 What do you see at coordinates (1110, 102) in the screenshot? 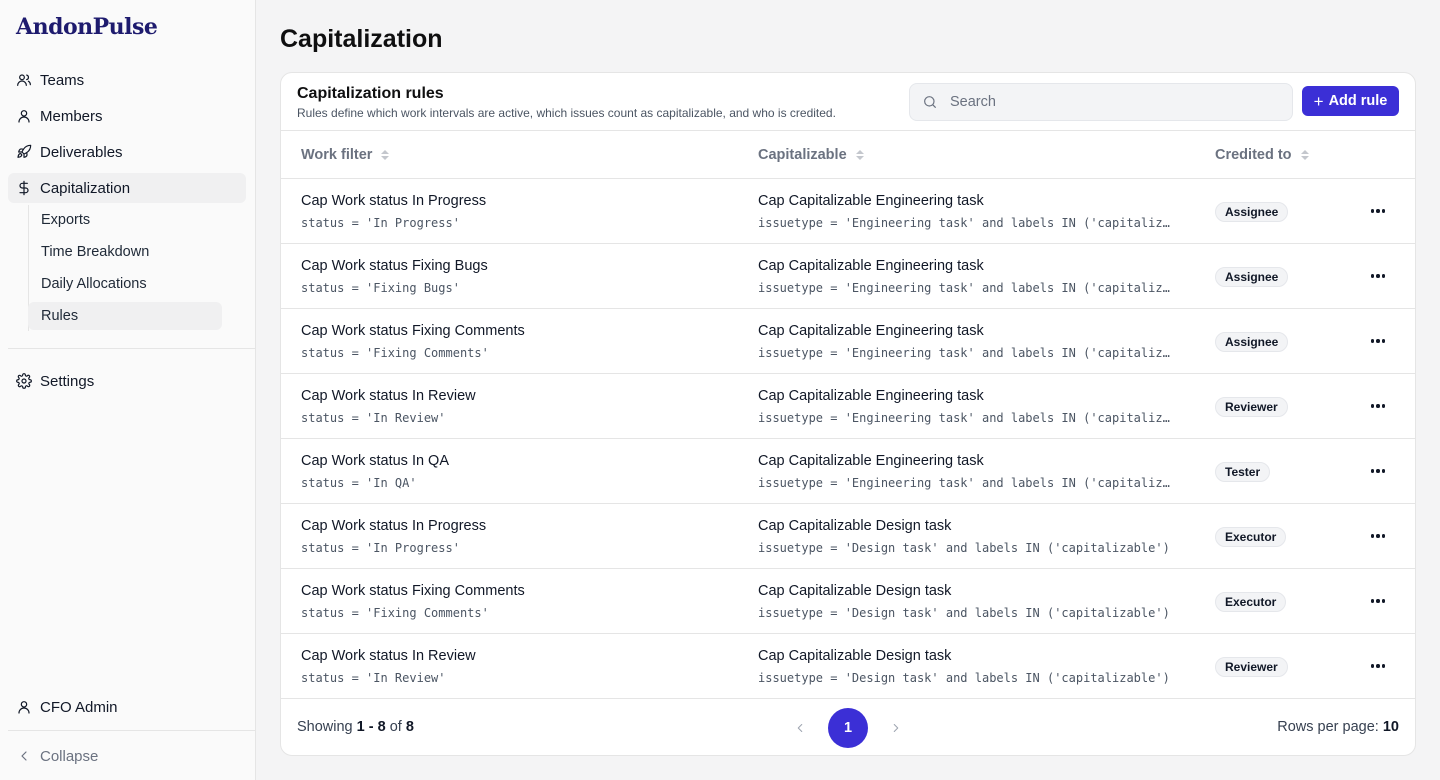
I see `search-input` at bounding box center [1110, 102].